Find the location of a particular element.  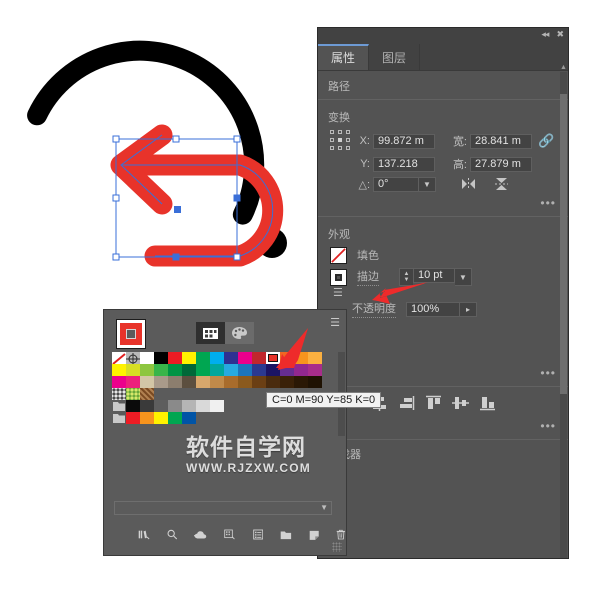

pattern-dots-swatch is located at coordinates (119, 394).